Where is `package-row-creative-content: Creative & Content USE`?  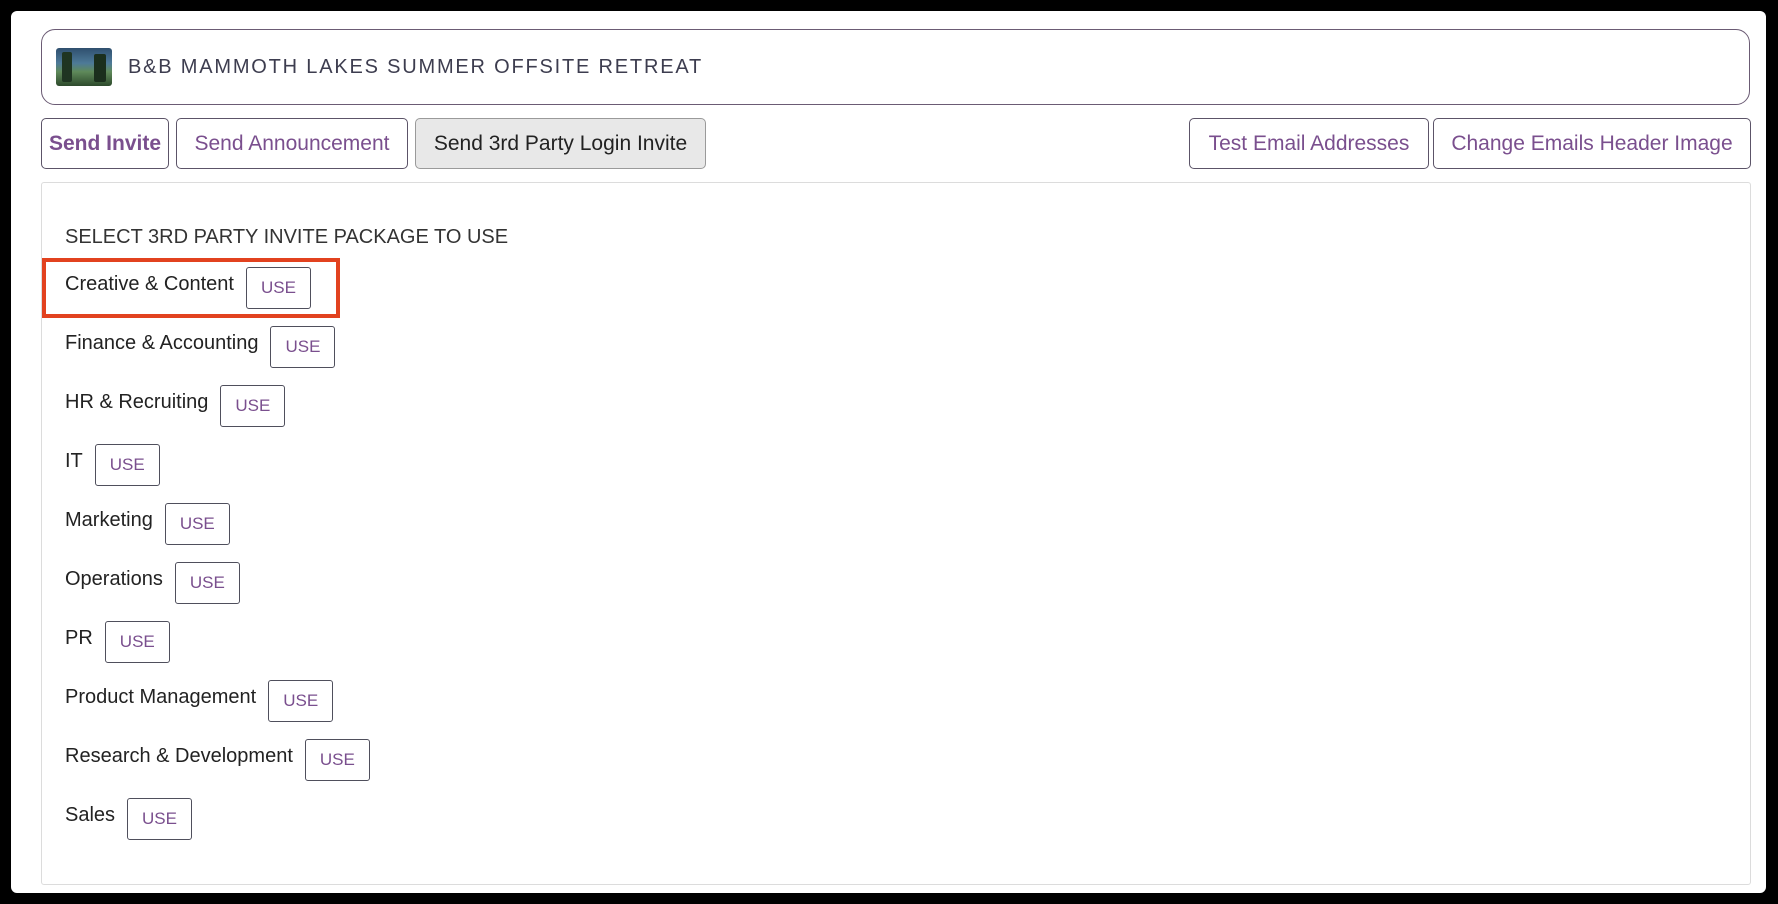
package-row-creative-content: Creative & Content USE is located at coordinates (188, 288).